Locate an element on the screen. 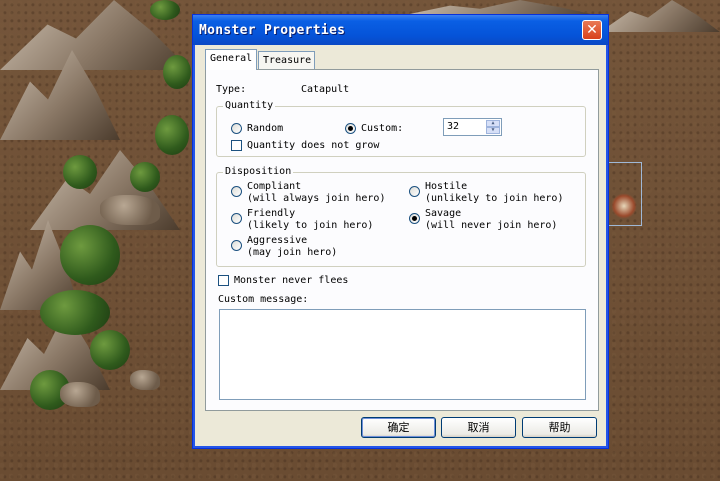 This screenshot has height=481, width=720. window-title: Monster Properties is located at coordinates (272, 30).